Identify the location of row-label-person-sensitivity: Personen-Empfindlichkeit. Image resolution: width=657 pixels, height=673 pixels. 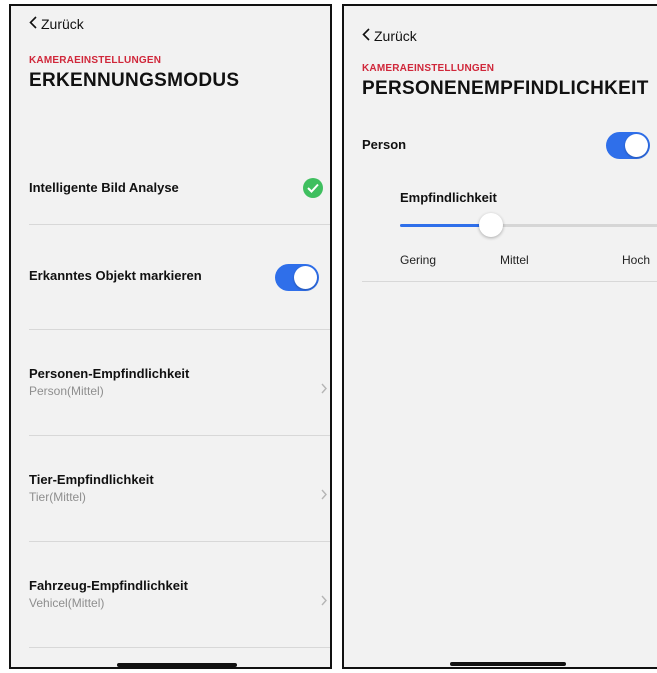
(109, 373).